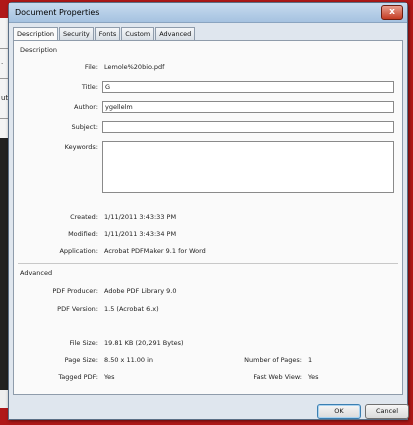  I want to click on background-text-fragment: ., so click(2, 62).